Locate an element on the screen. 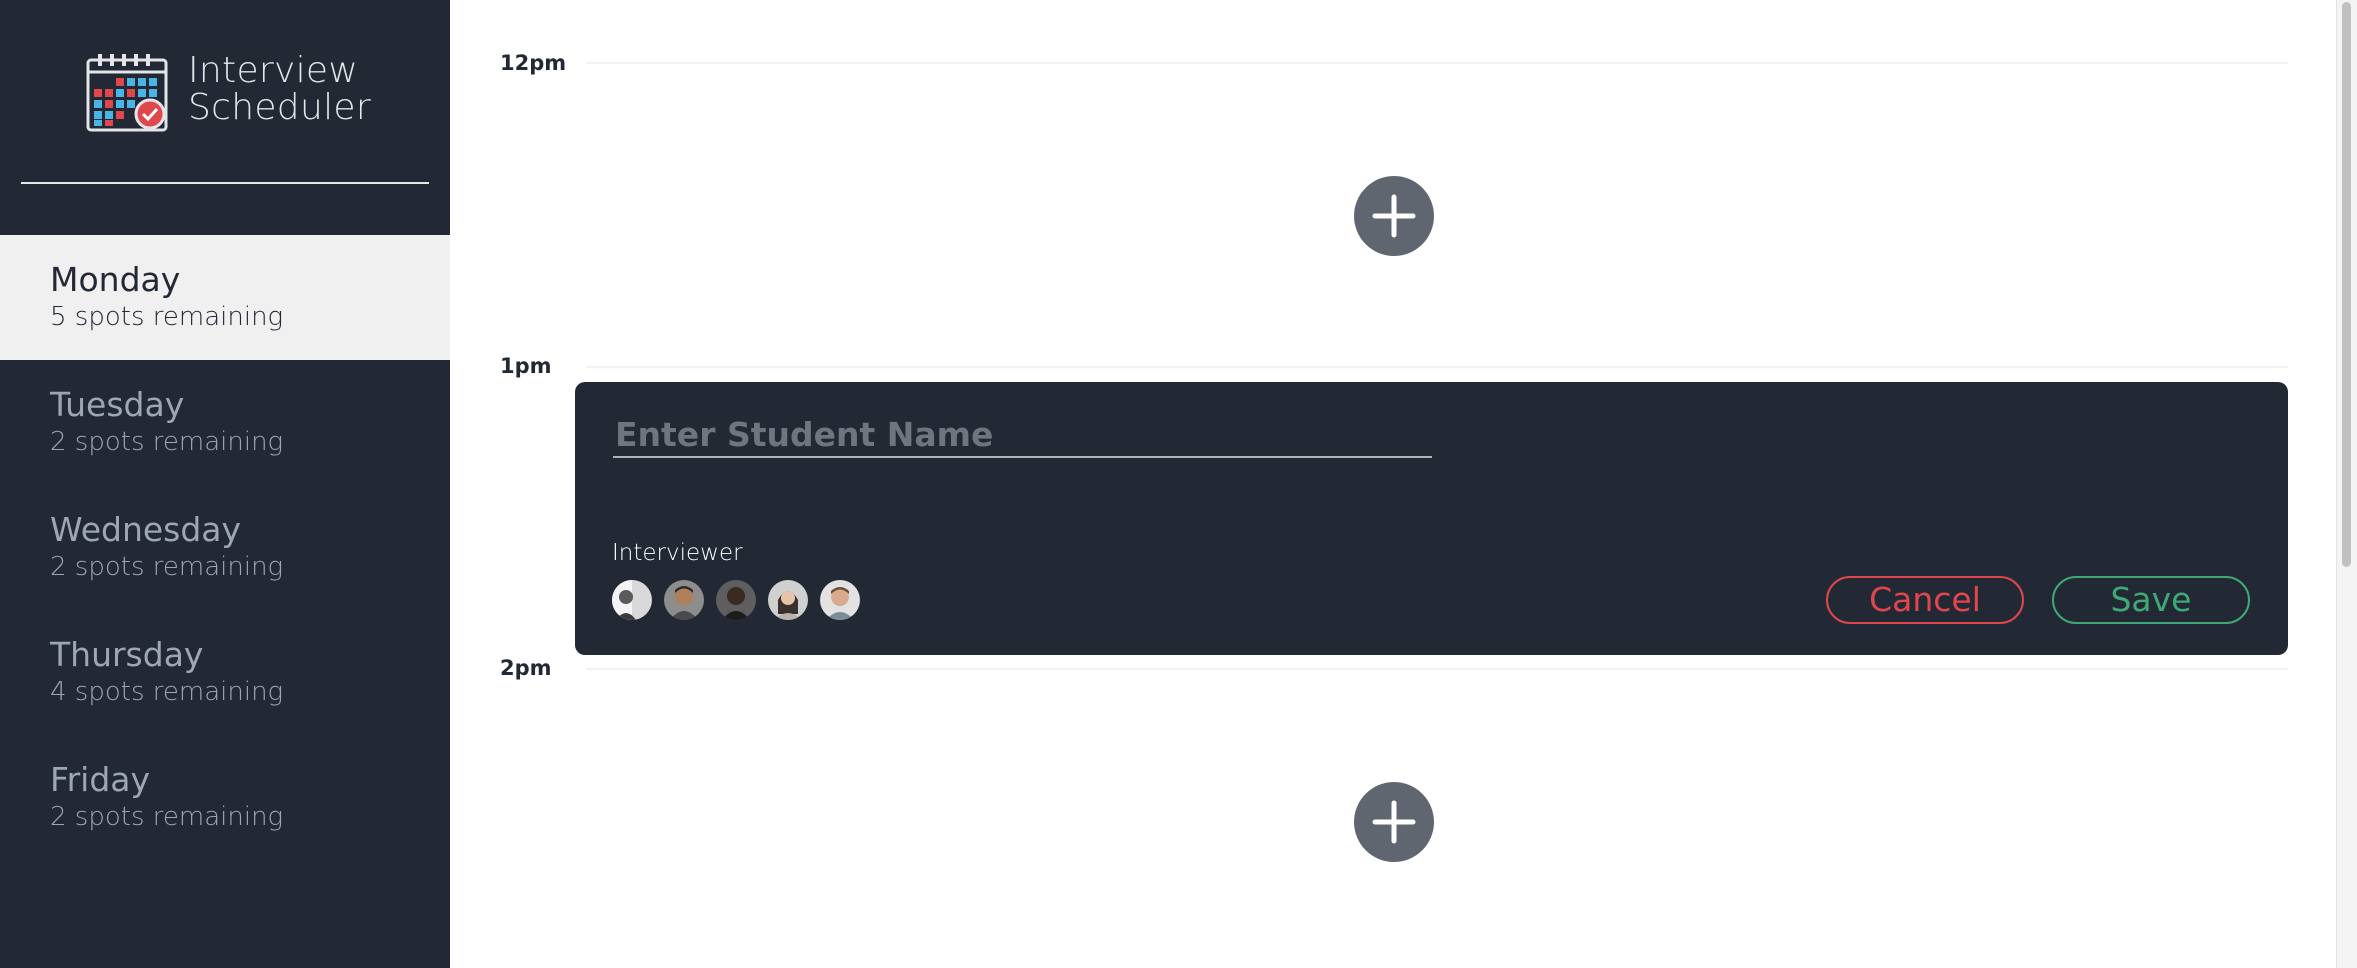 The height and width of the screenshot is (968, 2357). interviewer-label: Interviewer is located at coordinates (677, 553).